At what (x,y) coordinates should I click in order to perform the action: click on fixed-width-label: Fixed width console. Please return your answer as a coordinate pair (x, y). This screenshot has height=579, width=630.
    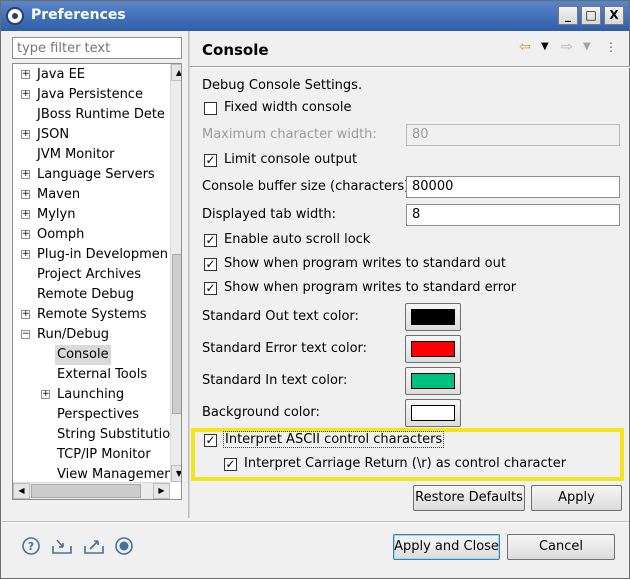
    Looking at the image, I should click on (287, 107).